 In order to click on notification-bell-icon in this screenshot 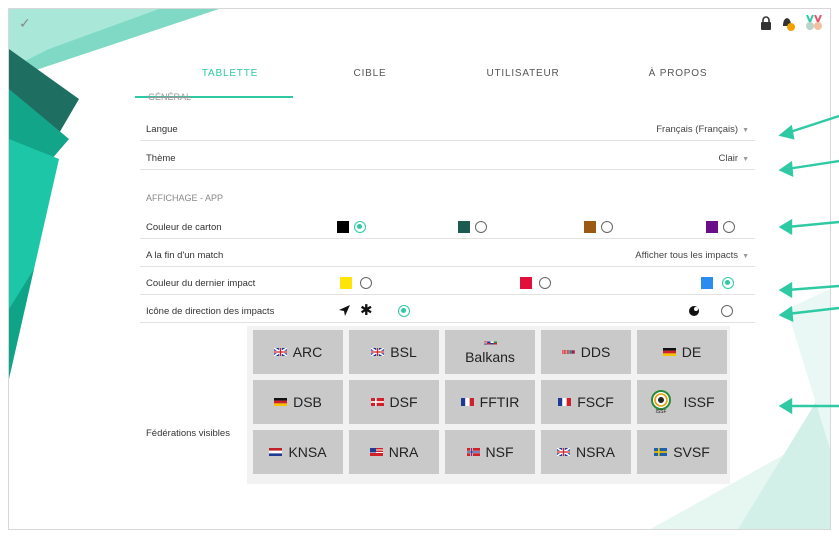, I will do `click(788, 23)`.